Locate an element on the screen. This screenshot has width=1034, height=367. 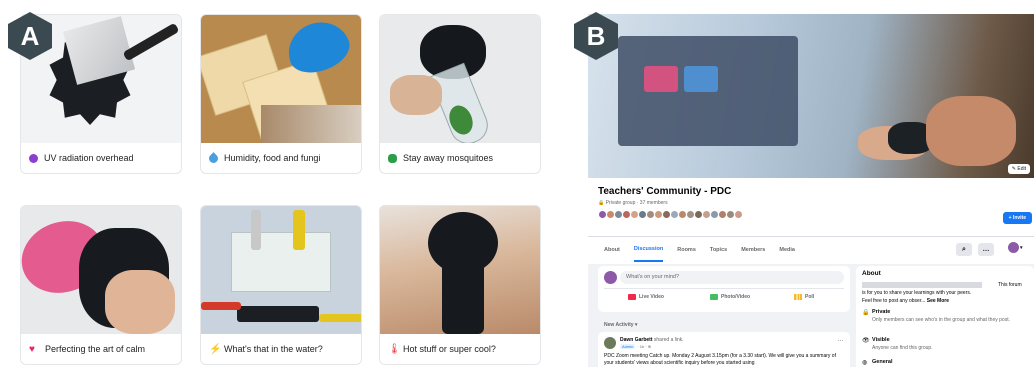
card-hot: 🌡 Hot stuff or super cool? is located at coordinates (460, 285).